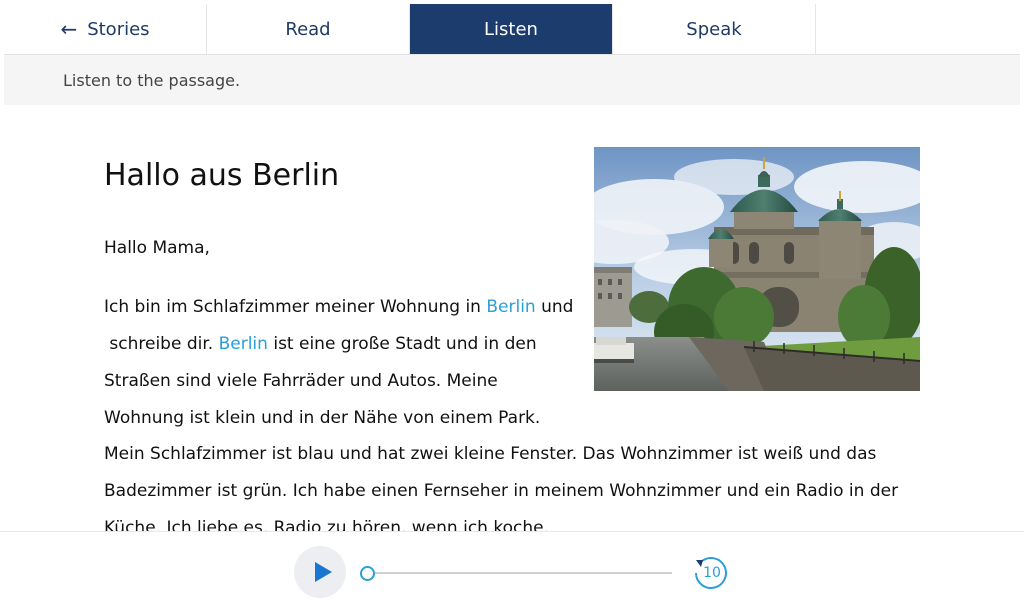 Image resolution: width=1024 pixels, height=612 pixels. Describe the element at coordinates (161, 344) in the screenshot. I see `story-text: schreibe dir.` at that location.